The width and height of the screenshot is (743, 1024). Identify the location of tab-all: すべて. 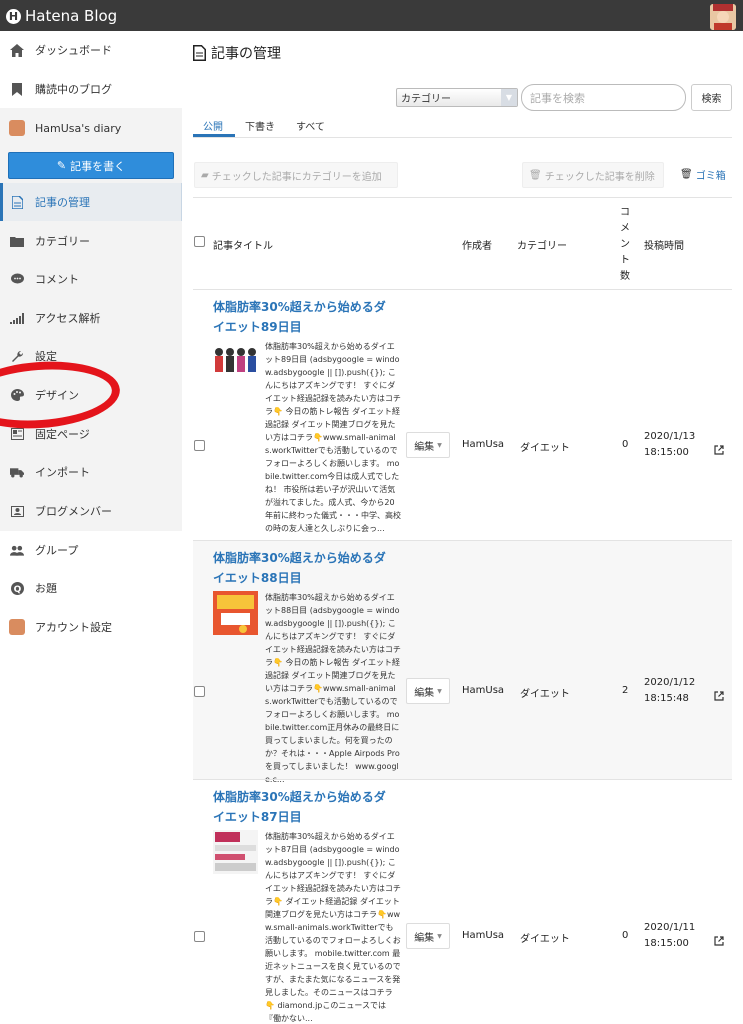
(310, 125).